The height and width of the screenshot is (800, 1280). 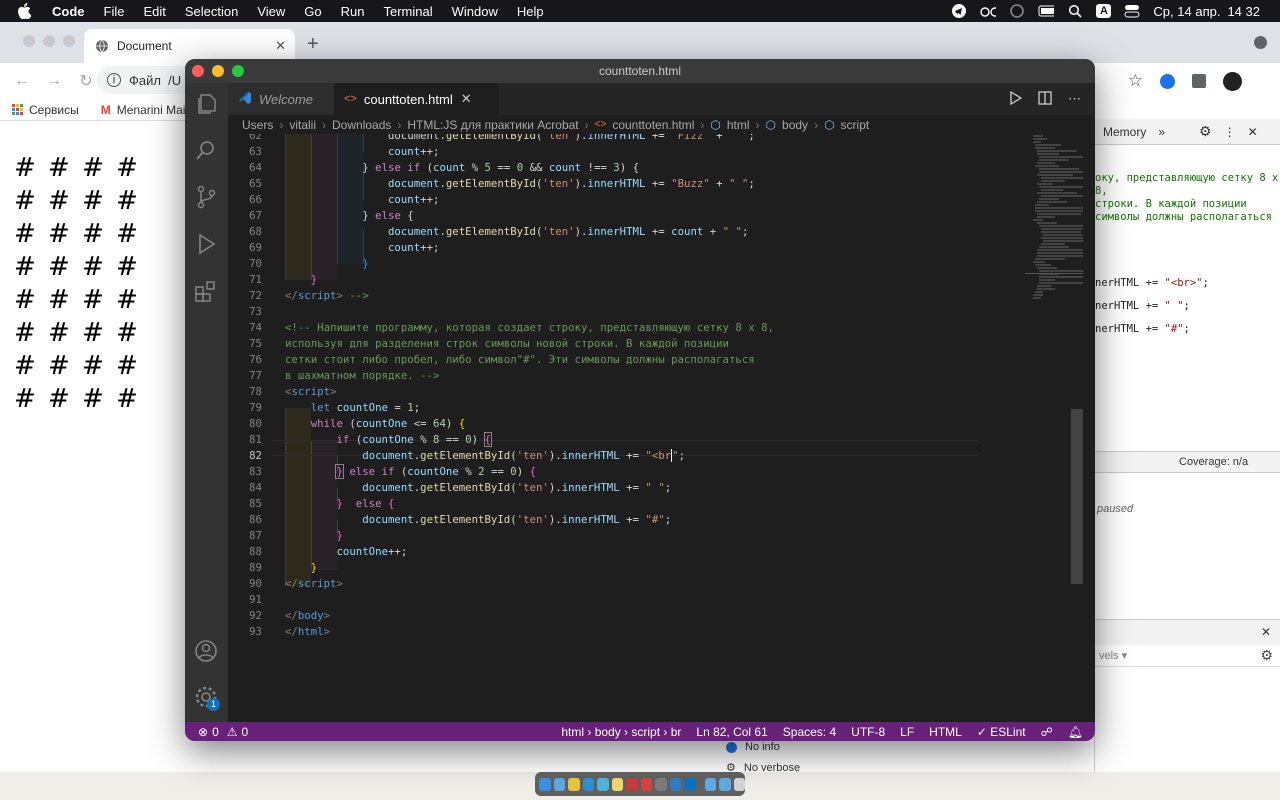 I want to click on accounts-icon, so click(x=206, y=651).